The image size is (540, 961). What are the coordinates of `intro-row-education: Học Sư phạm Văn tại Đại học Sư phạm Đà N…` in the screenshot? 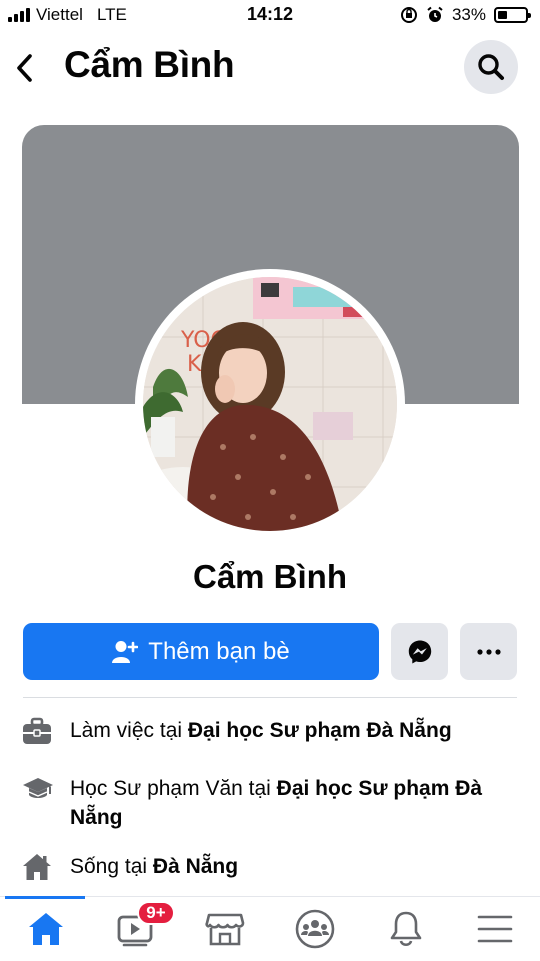 It's located at (272, 803).